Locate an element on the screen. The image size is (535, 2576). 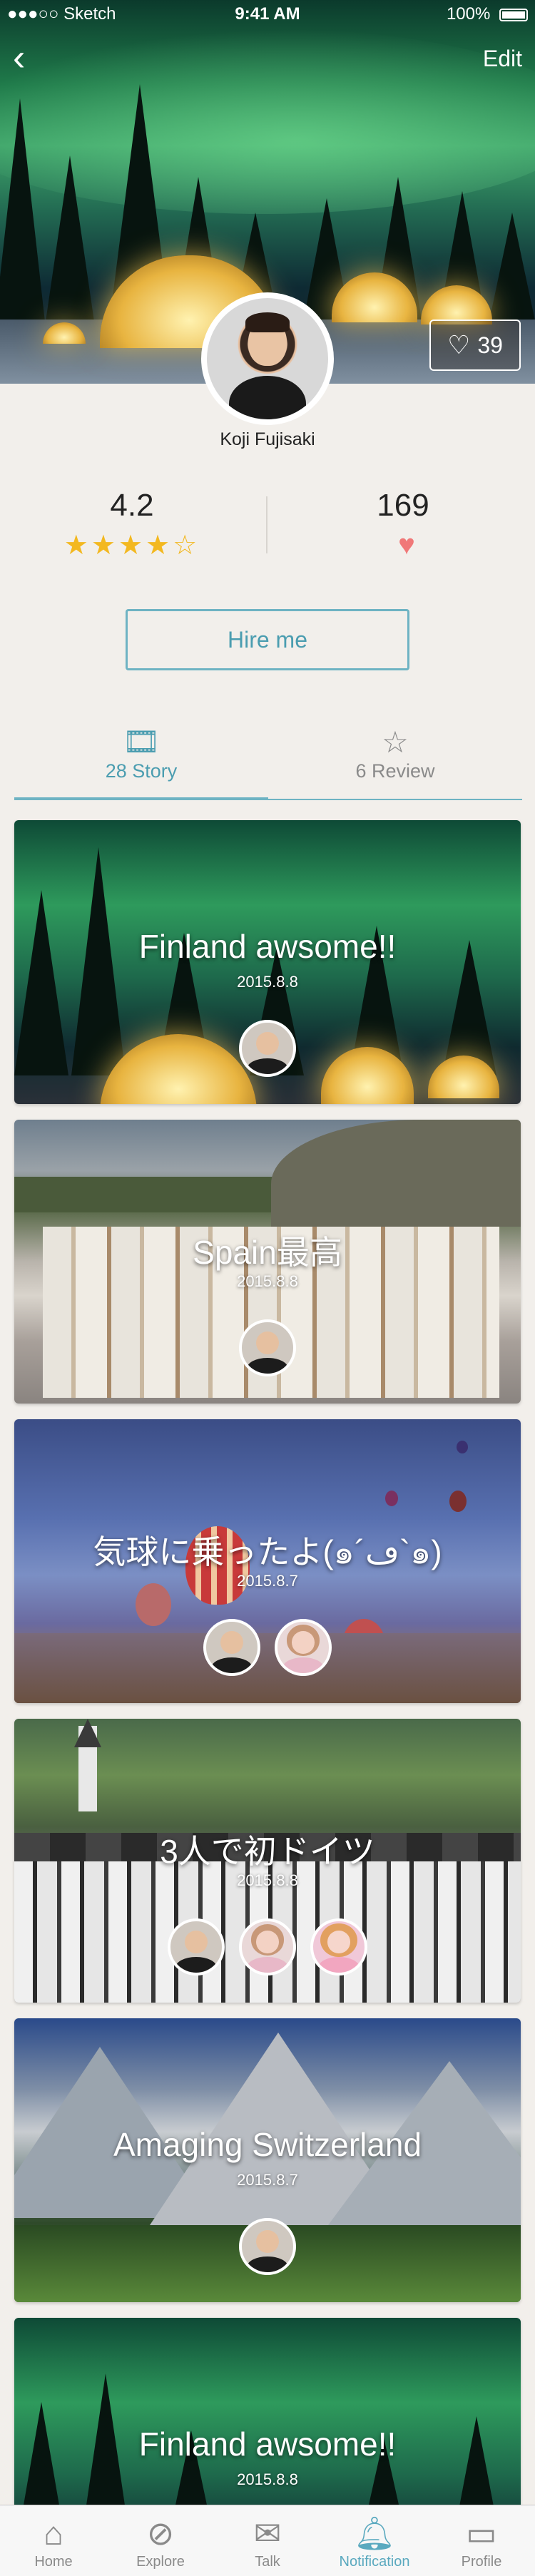
tabbar-item-profile: ▭ Profile is located at coordinates (481, 2541).